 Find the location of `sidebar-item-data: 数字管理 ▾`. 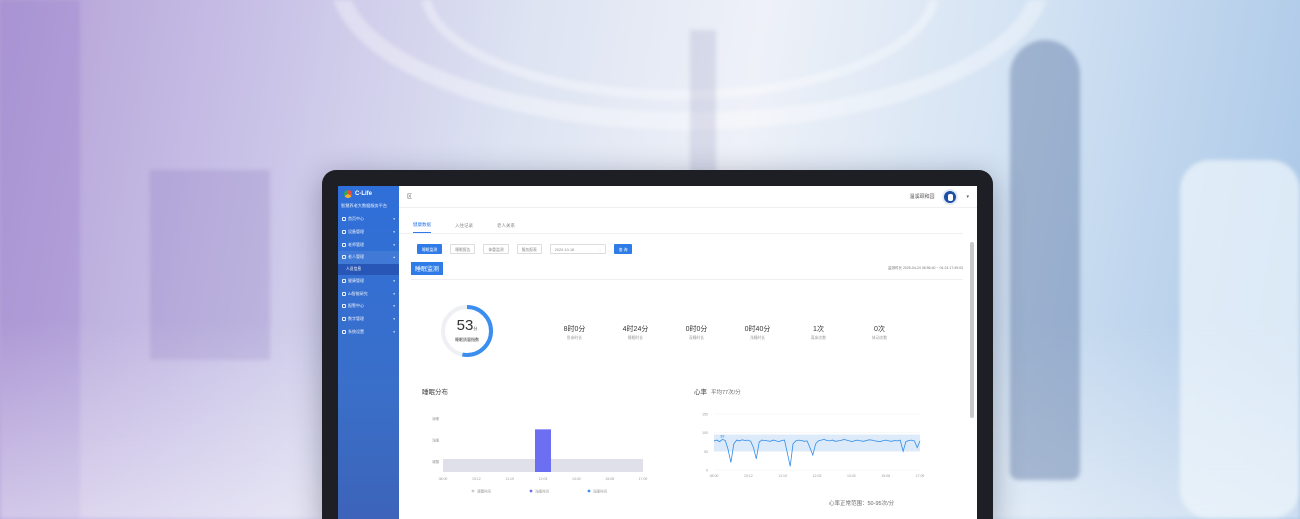

sidebar-item-data: 数字管理 ▾ is located at coordinates (368, 319).